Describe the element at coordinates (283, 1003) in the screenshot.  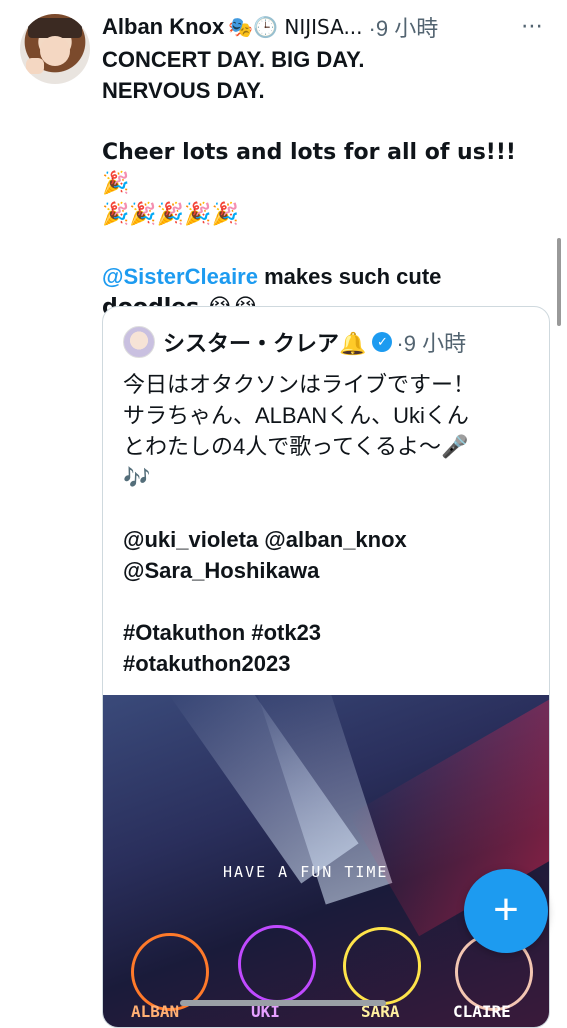
I see `home-indicator` at that location.